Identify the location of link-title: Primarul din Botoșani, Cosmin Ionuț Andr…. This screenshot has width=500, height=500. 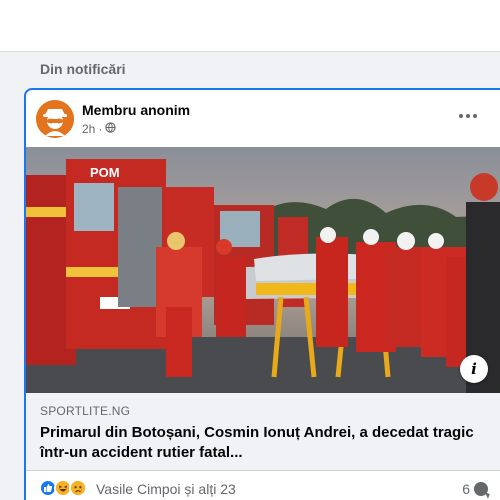
(260, 443).